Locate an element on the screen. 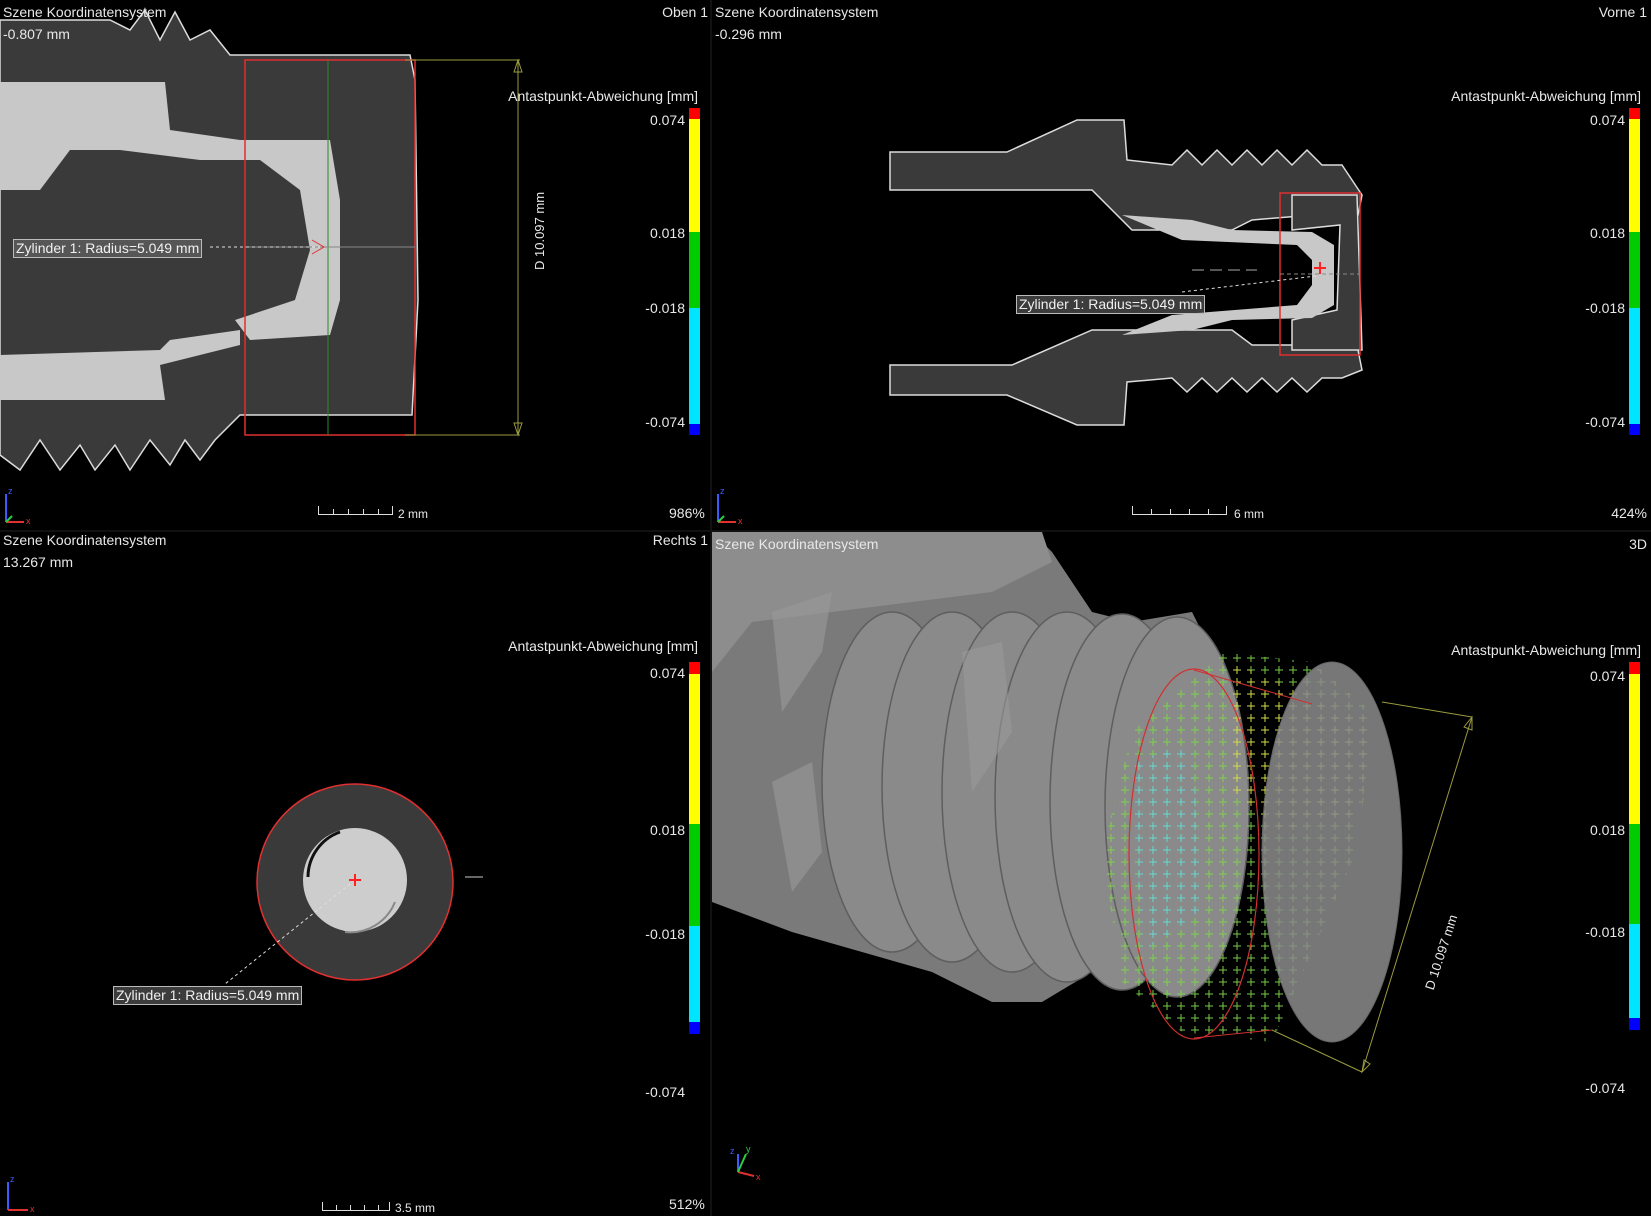 This screenshot has height=1216, width=1651. view-name: 3D is located at coordinates (1638, 544).